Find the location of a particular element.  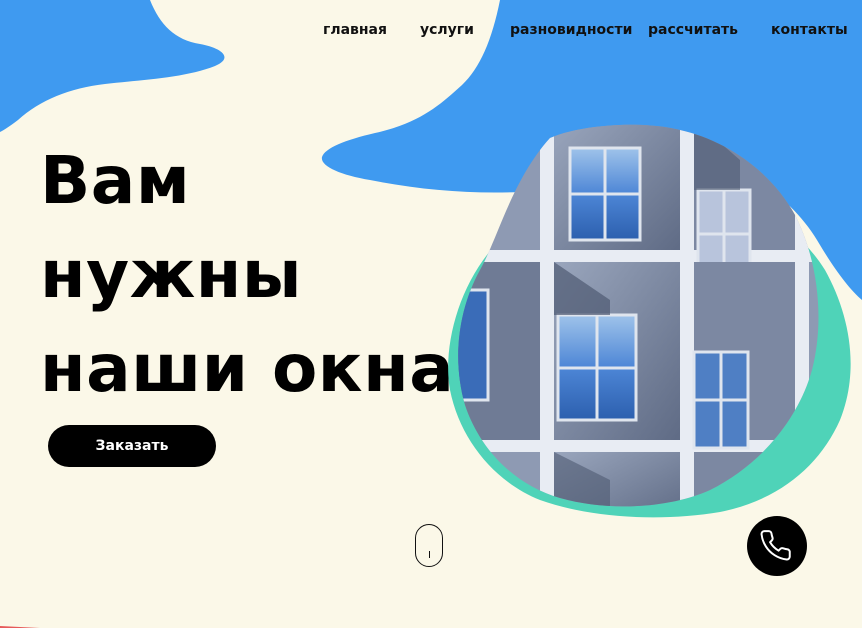

mouse-wheel is located at coordinates (429, 554).